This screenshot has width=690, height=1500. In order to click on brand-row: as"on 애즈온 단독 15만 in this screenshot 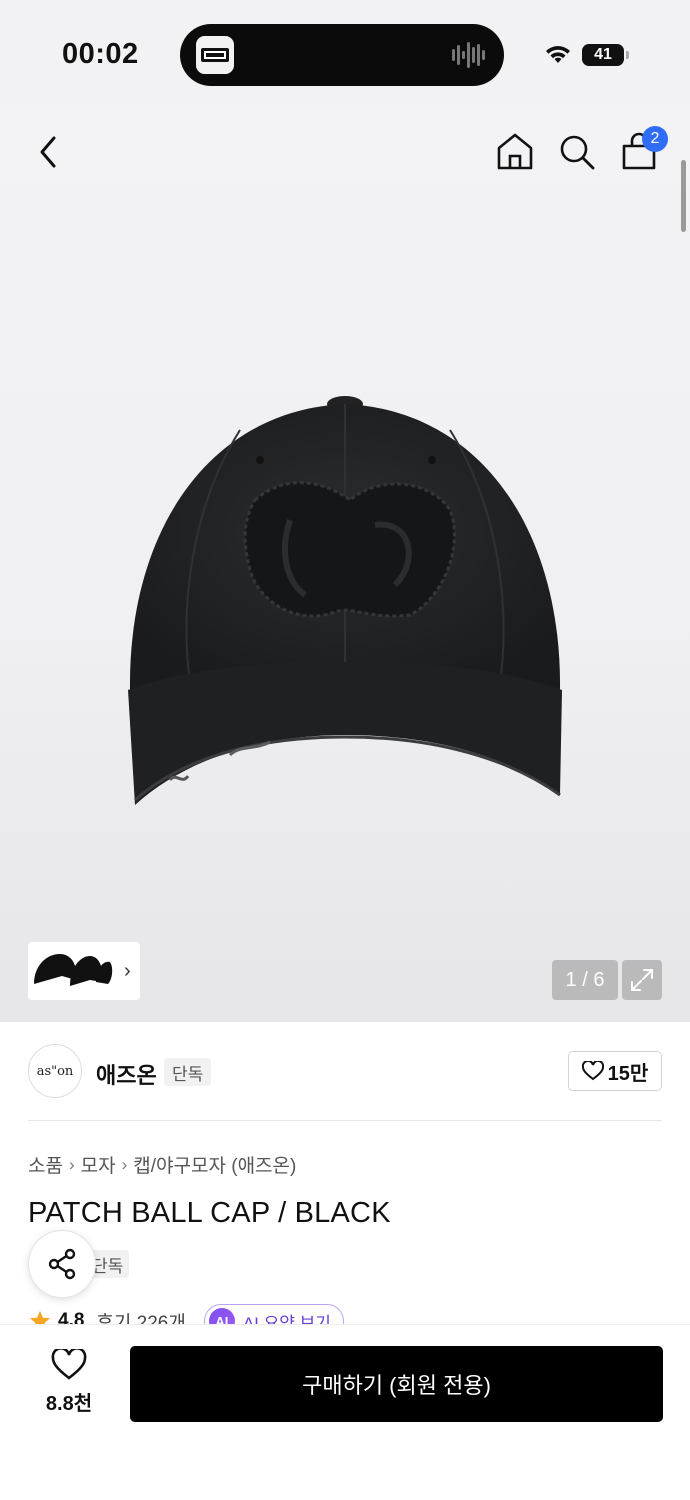, I will do `click(345, 1072)`.